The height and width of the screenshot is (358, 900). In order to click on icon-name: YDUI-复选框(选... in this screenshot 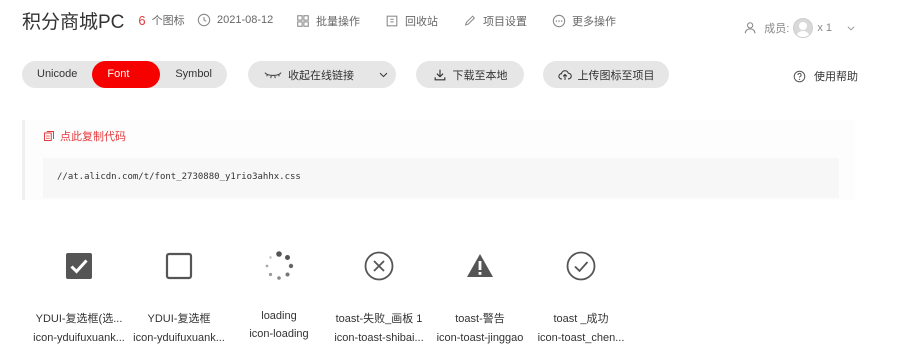, I will do `click(79, 319)`.